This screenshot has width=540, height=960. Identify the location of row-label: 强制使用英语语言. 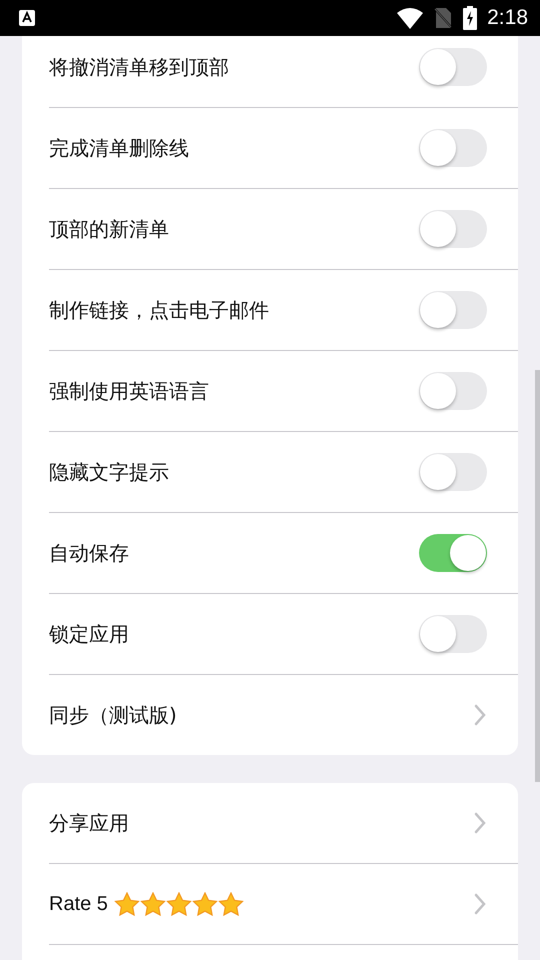
(129, 391).